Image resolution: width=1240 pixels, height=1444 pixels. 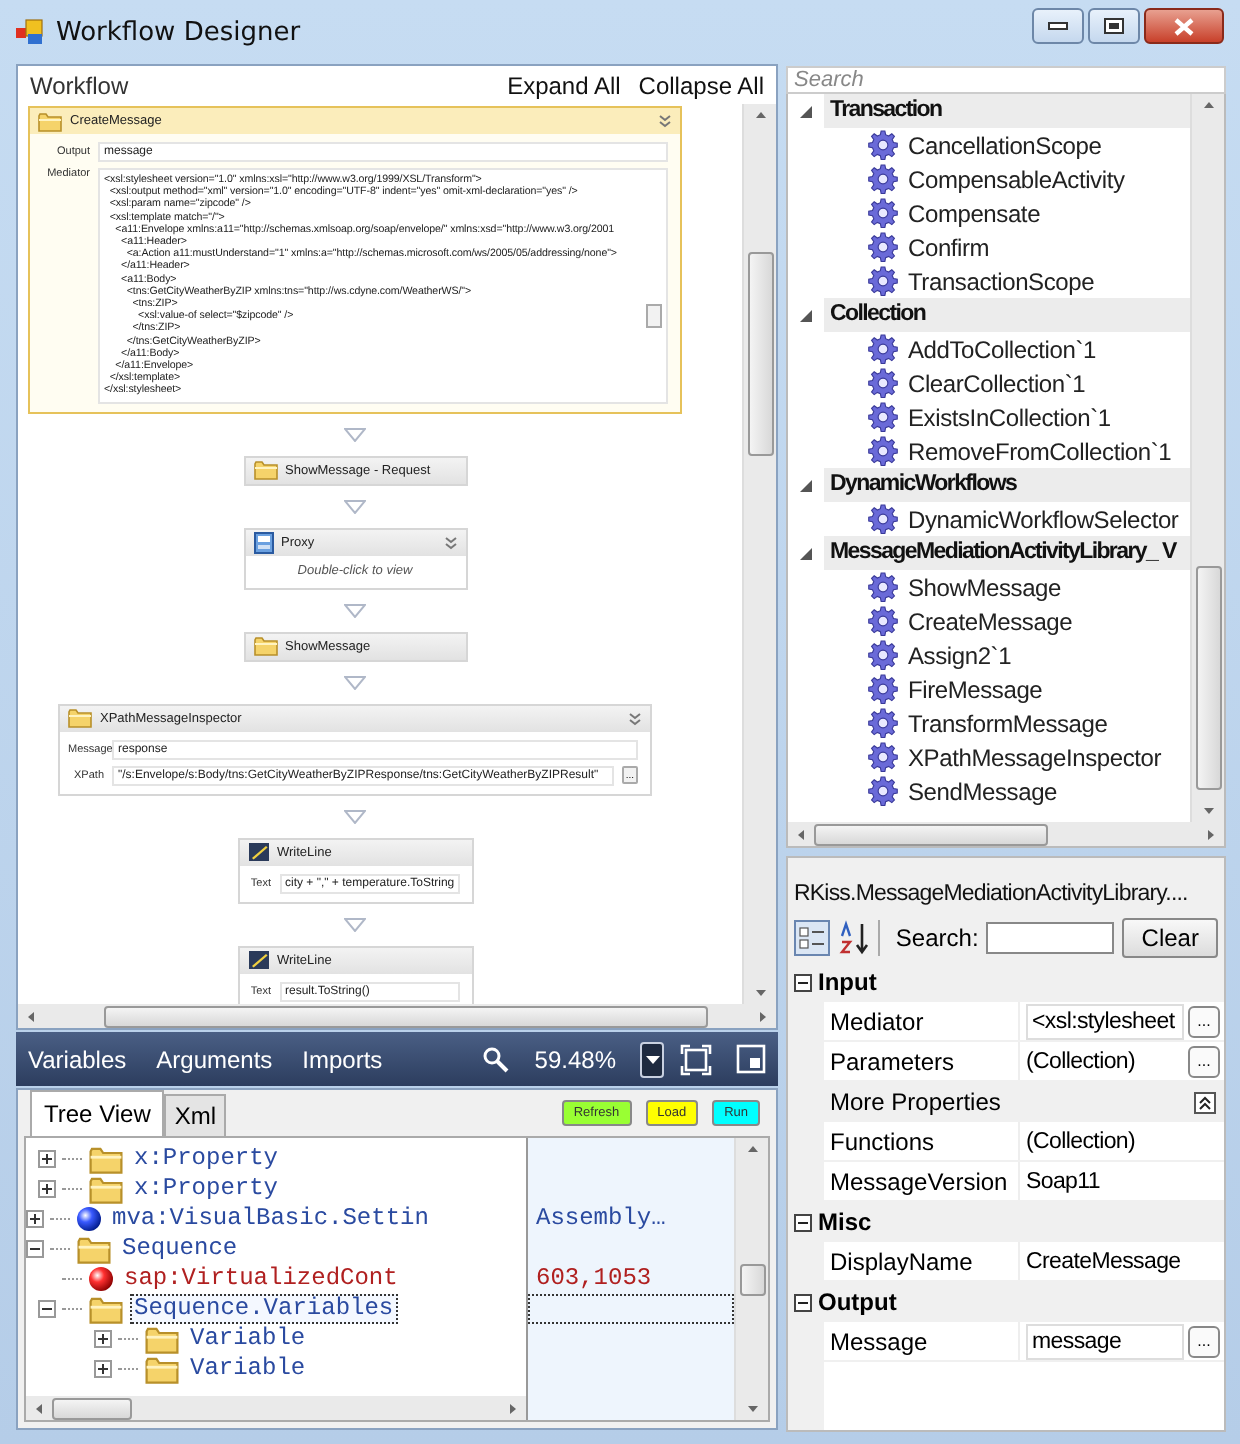 I want to click on toolbar-tab: Variables, so click(x=77, y=1059).